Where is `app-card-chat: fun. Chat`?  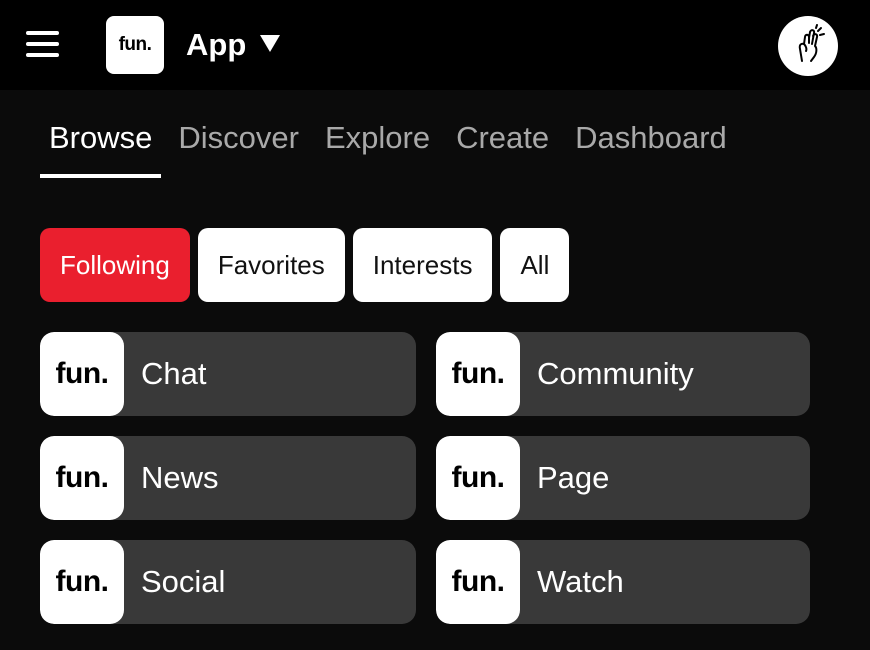 app-card-chat: fun. Chat is located at coordinates (228, 374).